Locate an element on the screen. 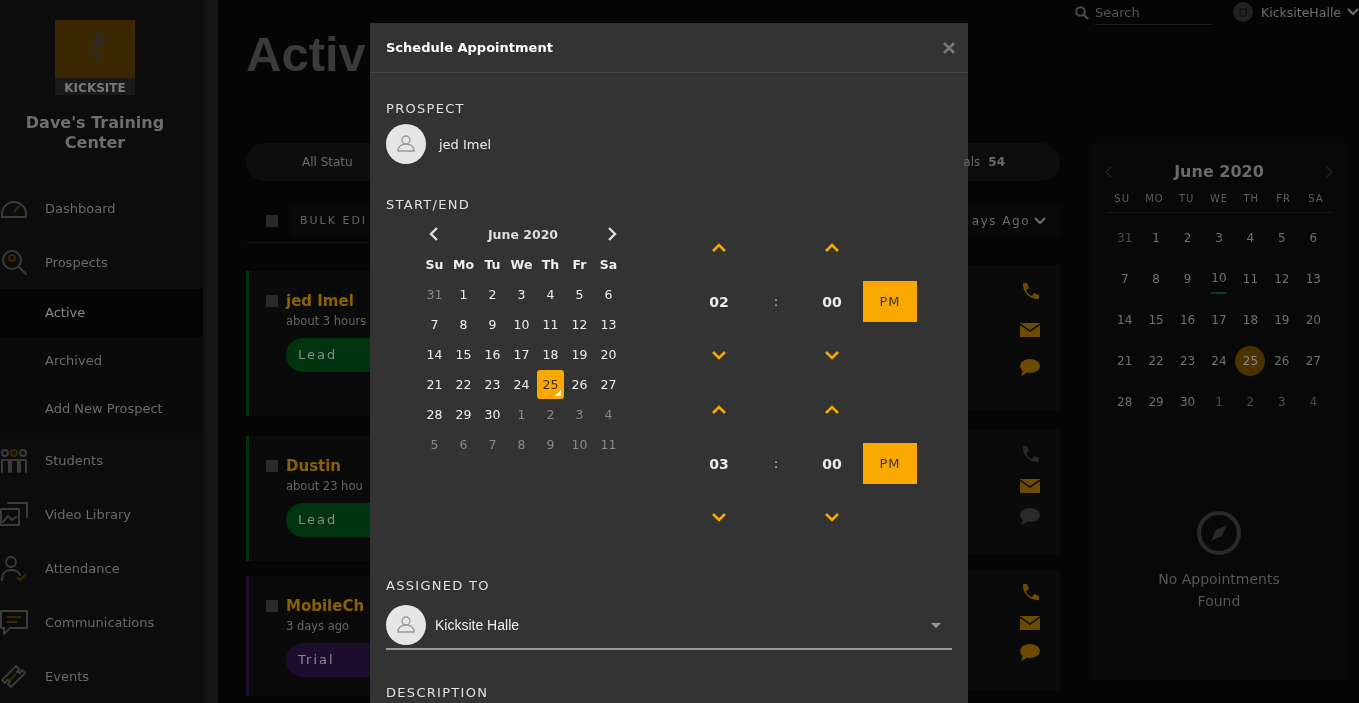 The image size is (1359, 703). calendar-day: 28 is located at coordinates (434, 414).